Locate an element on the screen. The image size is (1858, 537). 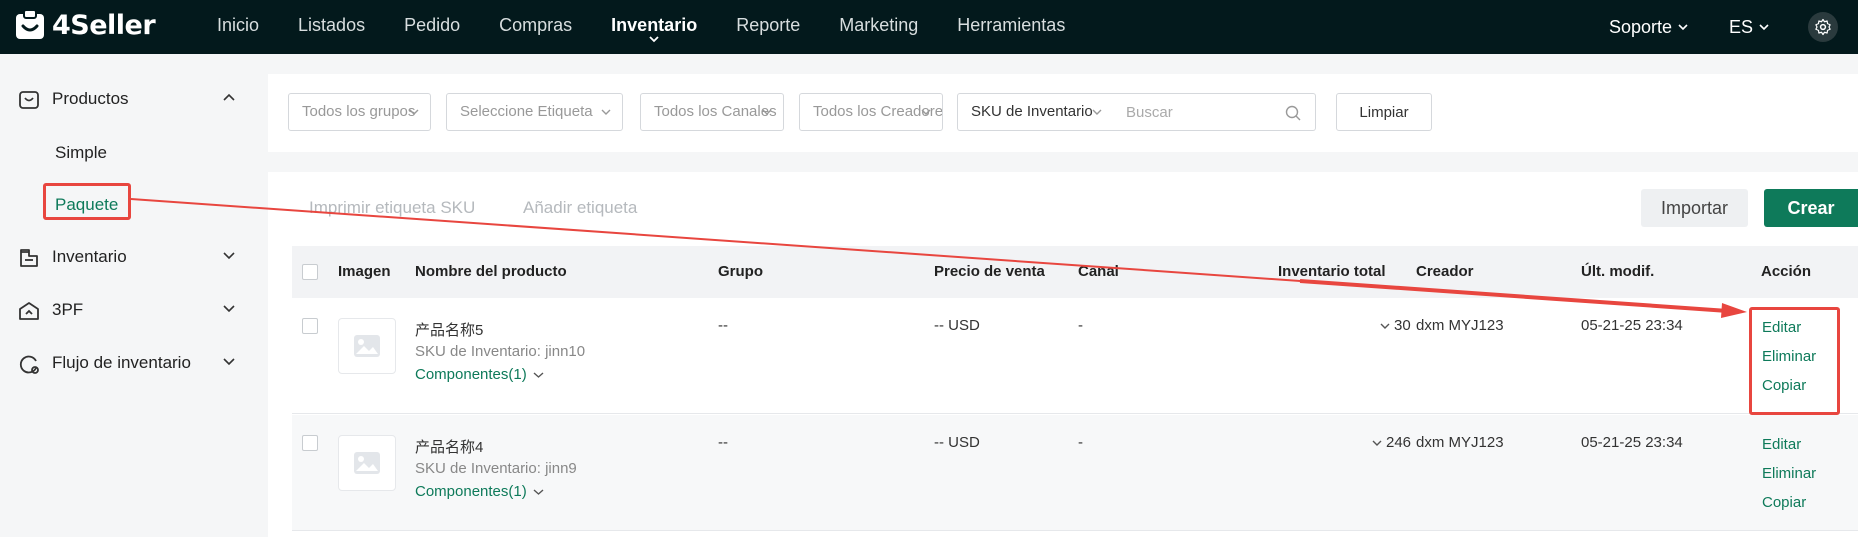
channel-filter-select: Todos los Canales is located at coordinates (712, 112).